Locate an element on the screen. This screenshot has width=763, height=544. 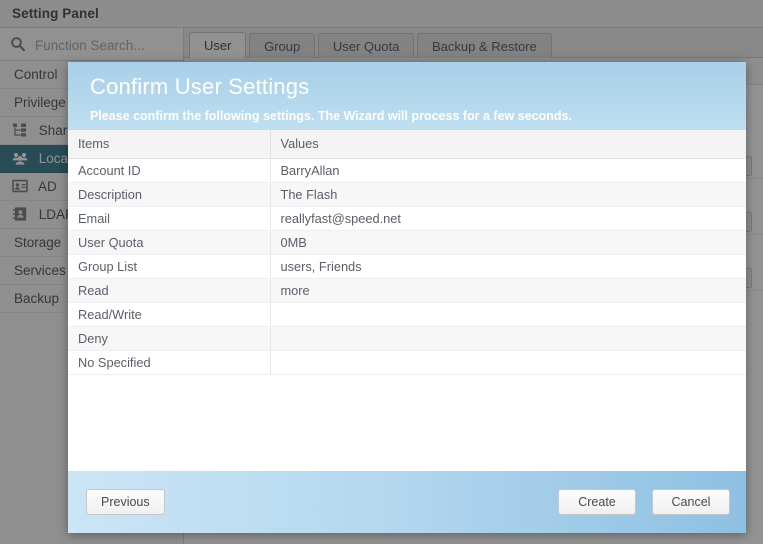
dialog-footer: Previous Create Cancel is located at coordinates (407, 502).